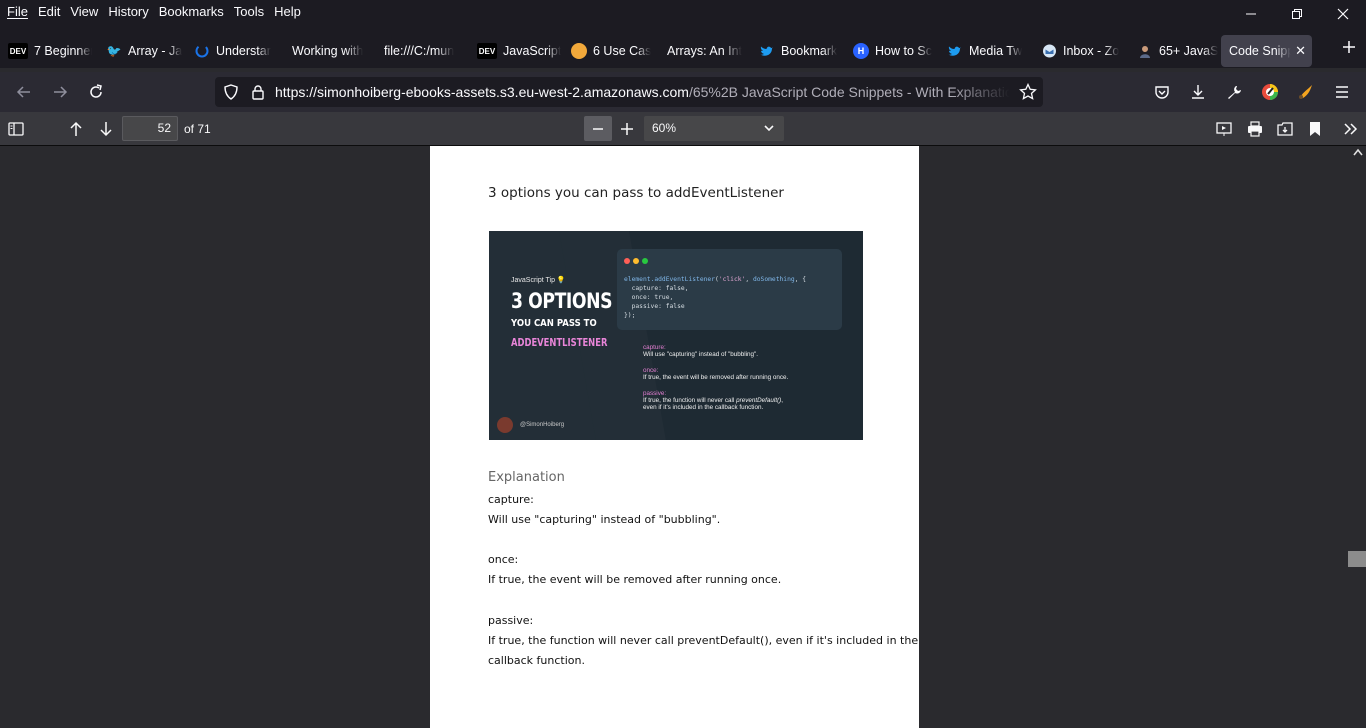 Image resolution: width=1366 pixels, height=728 pixels. I want to click on pocket-button, so click(1162, 92).